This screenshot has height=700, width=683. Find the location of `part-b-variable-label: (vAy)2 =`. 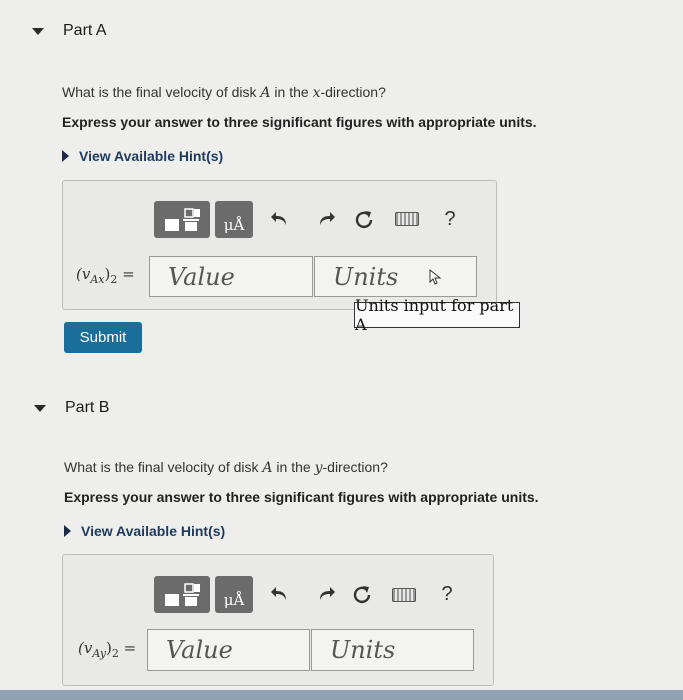

part-b-variable-label: (vAy)2 = is located at coordinates (107, 649).